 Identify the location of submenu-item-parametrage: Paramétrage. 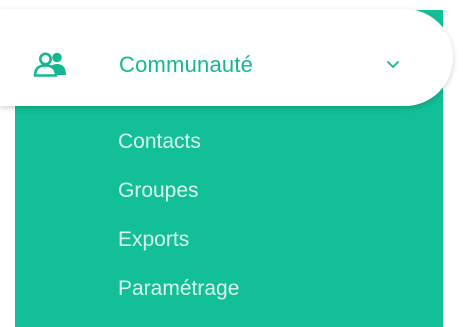
(178, 289).